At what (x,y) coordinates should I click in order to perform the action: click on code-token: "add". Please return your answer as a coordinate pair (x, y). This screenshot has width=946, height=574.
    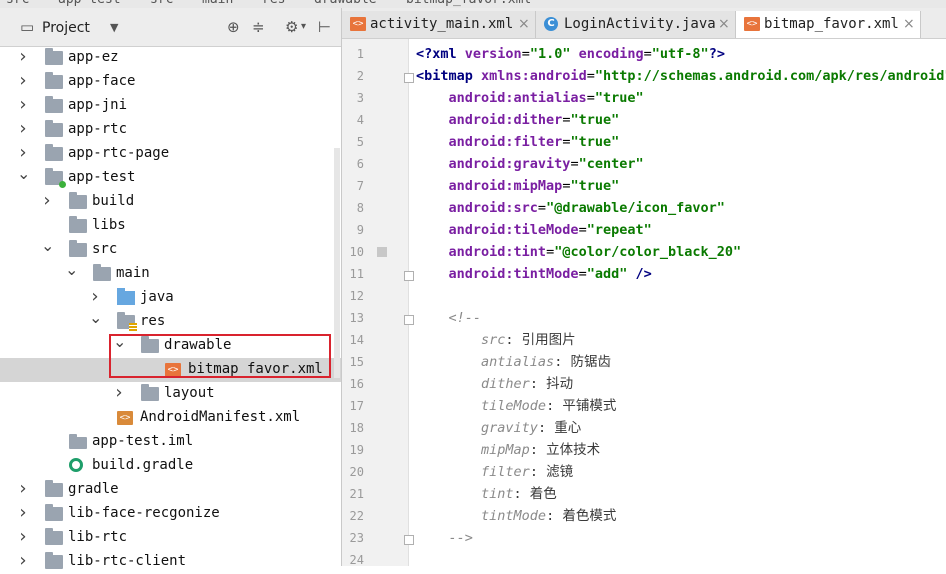
    Looking at the image, I should click on (611, 274).